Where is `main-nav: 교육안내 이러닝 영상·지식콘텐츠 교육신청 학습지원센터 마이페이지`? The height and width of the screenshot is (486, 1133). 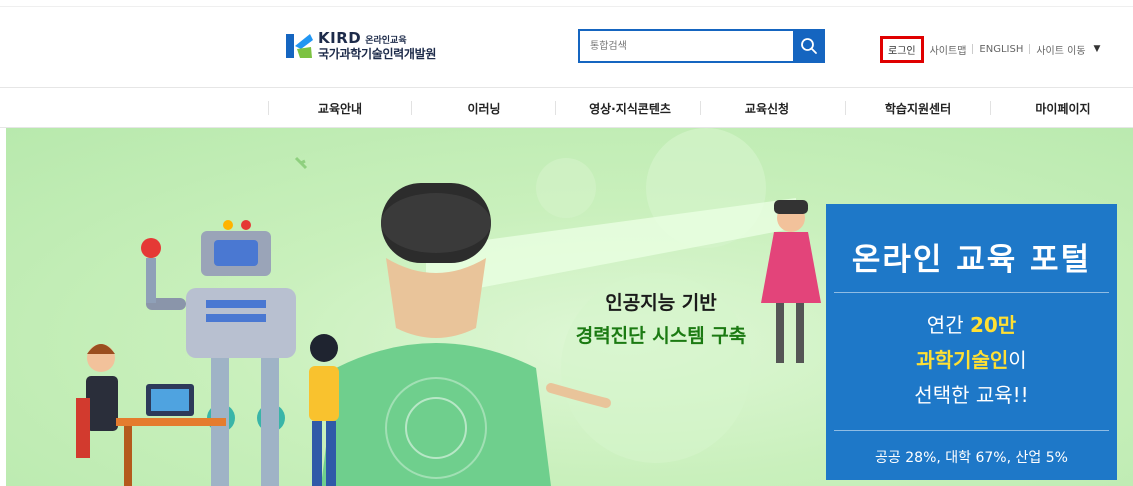
main-nav: 교육안내 이러닝 영상·지식콘텐츠 교육신청 학습지원센터 마이페이지 is located at coordinates (566, 108).